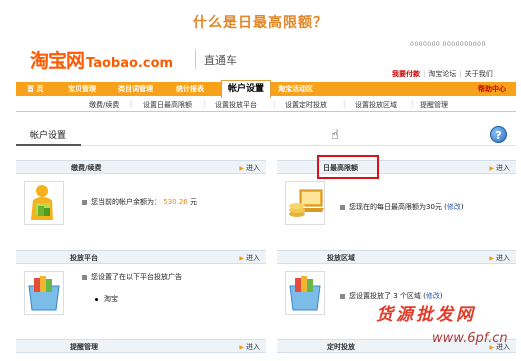  What do you see at coordinates (111, 299) in the screenshot?
I see `platform-name: 淘宝` at bounding box center [111, 299].